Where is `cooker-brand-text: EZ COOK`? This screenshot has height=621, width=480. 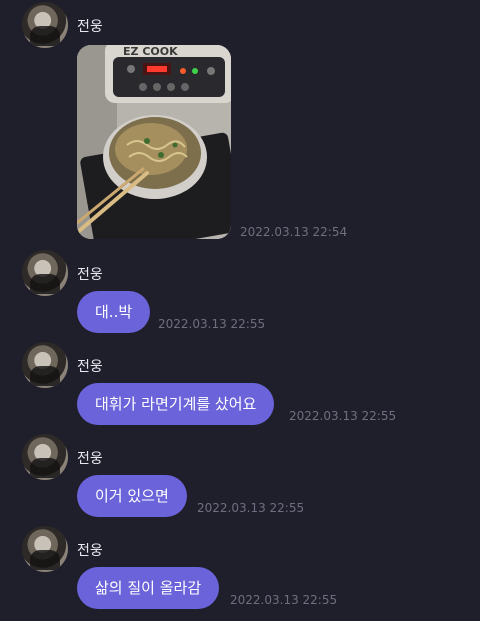 cooker-brand-text: EZ COOK is located at coordinates (150, 51).